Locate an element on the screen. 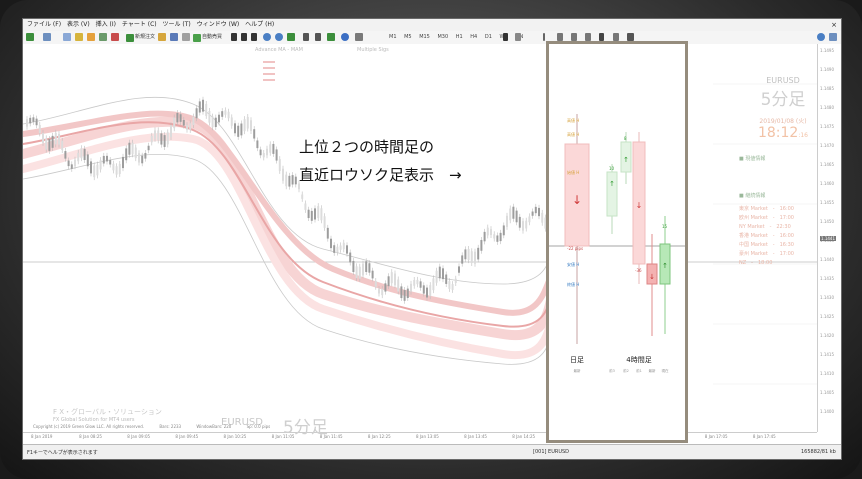 The width and height of the screenshot is (862, 479). vertical-line-icon is located at coordinates (544, 37).